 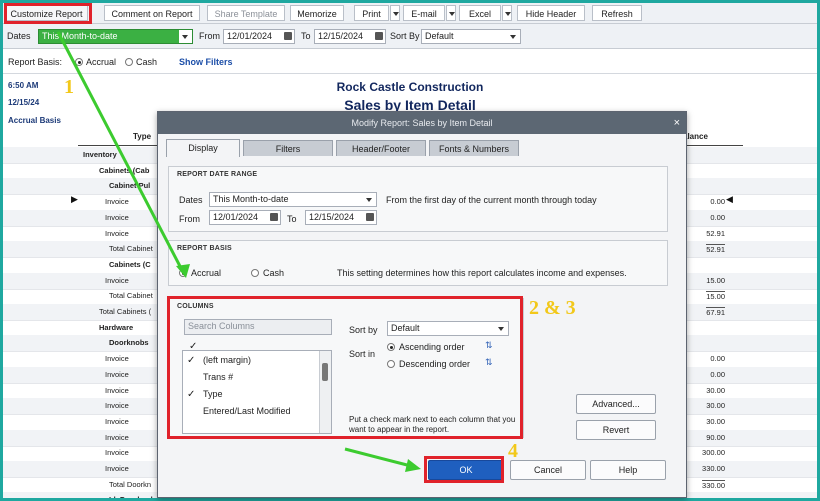 What do you see at coordinates (130, 484) in the screenshot?
I see `row-label: Total Doorkn` at bounding box center [130, 484].